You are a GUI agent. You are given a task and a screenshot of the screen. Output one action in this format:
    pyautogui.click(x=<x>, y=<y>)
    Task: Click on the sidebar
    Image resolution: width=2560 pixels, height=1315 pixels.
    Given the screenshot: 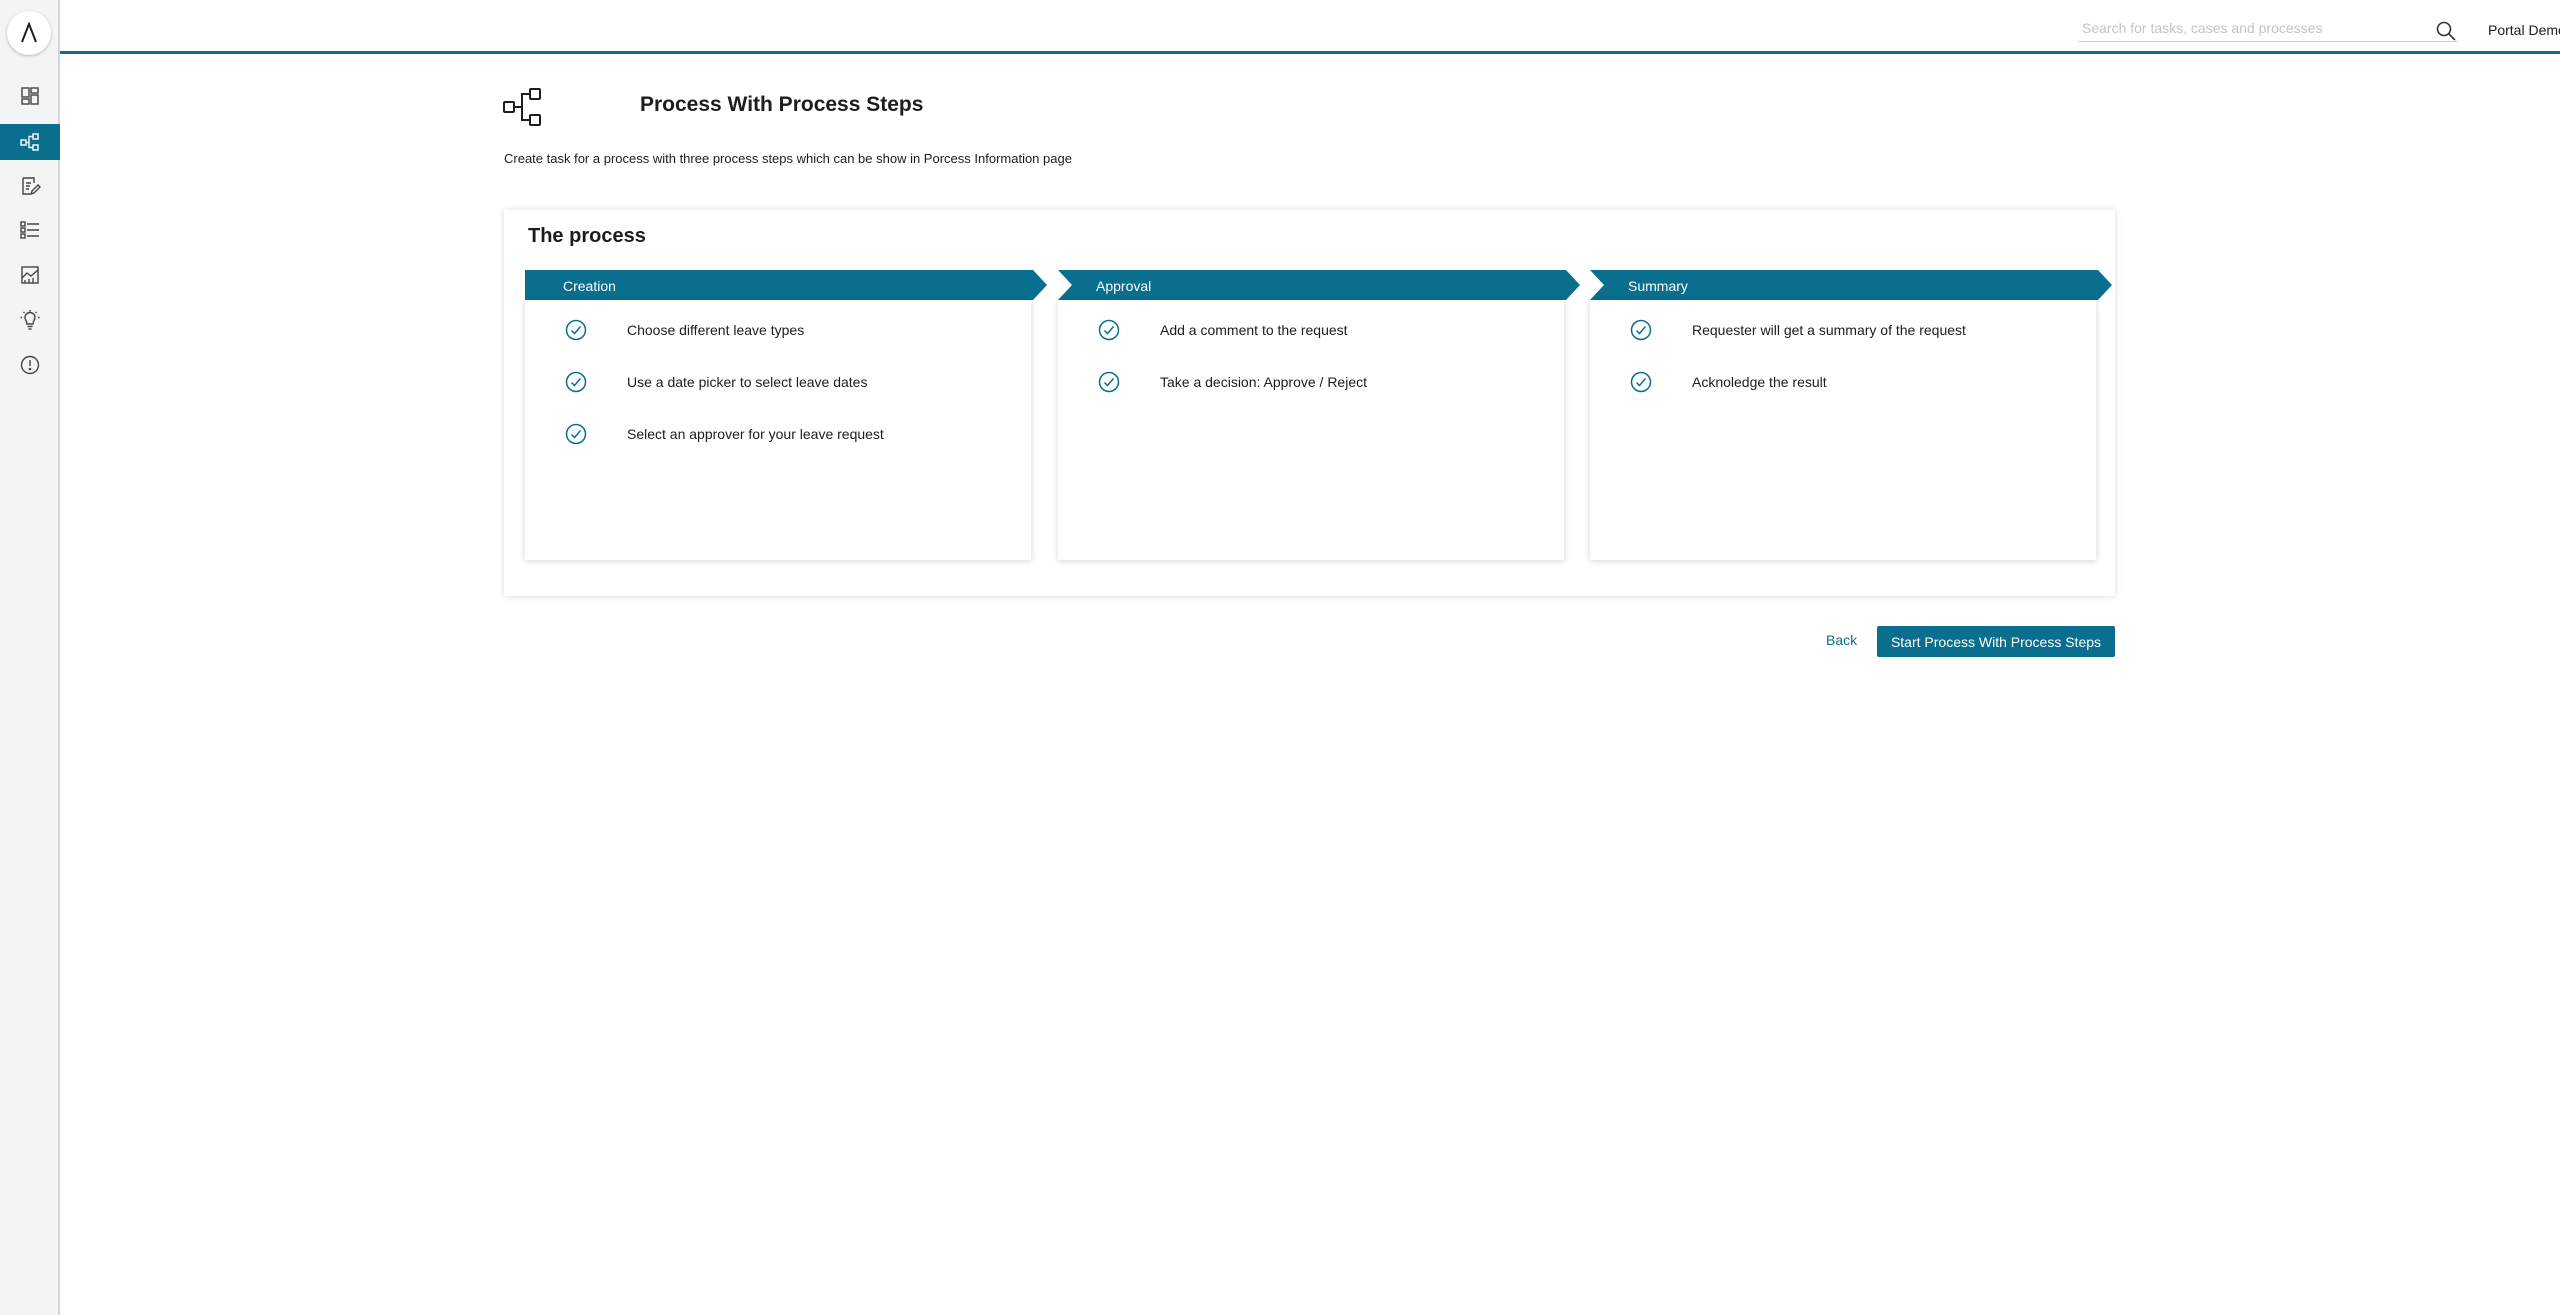 What is the action you would take?
    pyautogui.click(x=30, y=657)
    